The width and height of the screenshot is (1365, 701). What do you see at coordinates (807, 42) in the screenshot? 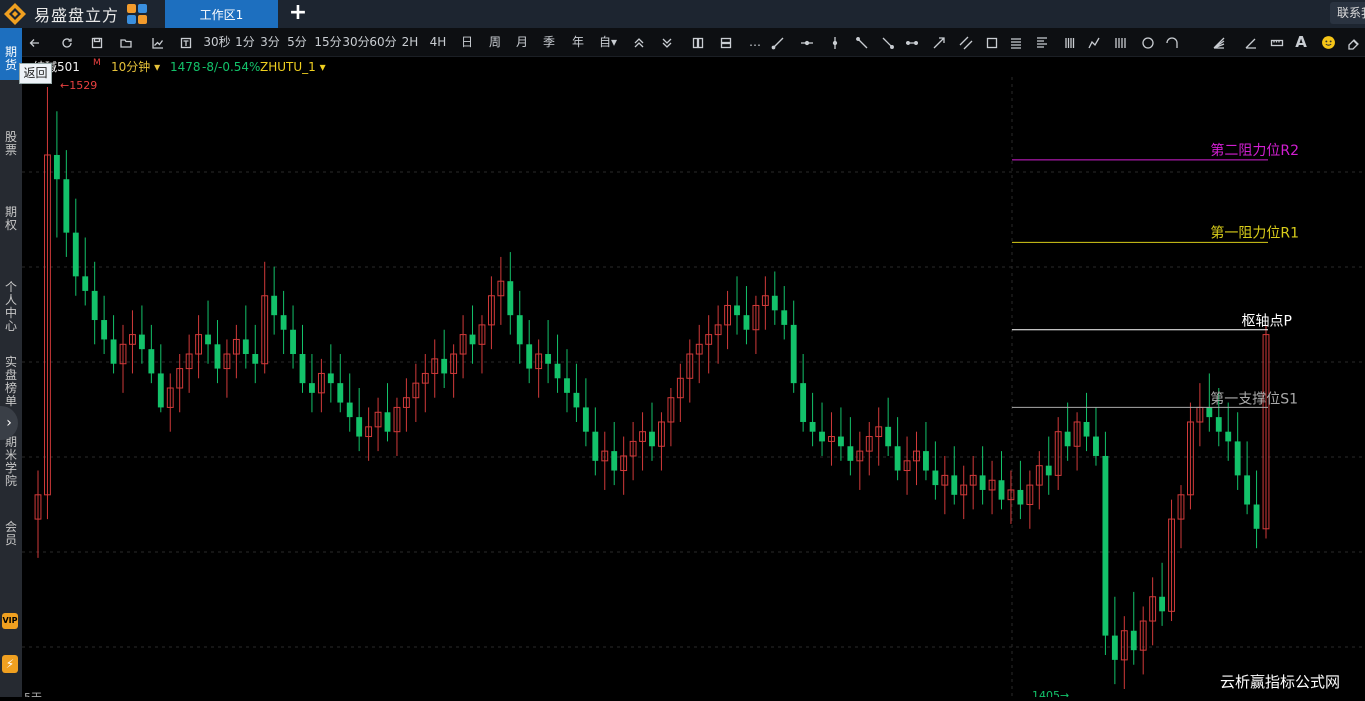
I see `horizontal-line-icon` at bounding box center [807, 42].